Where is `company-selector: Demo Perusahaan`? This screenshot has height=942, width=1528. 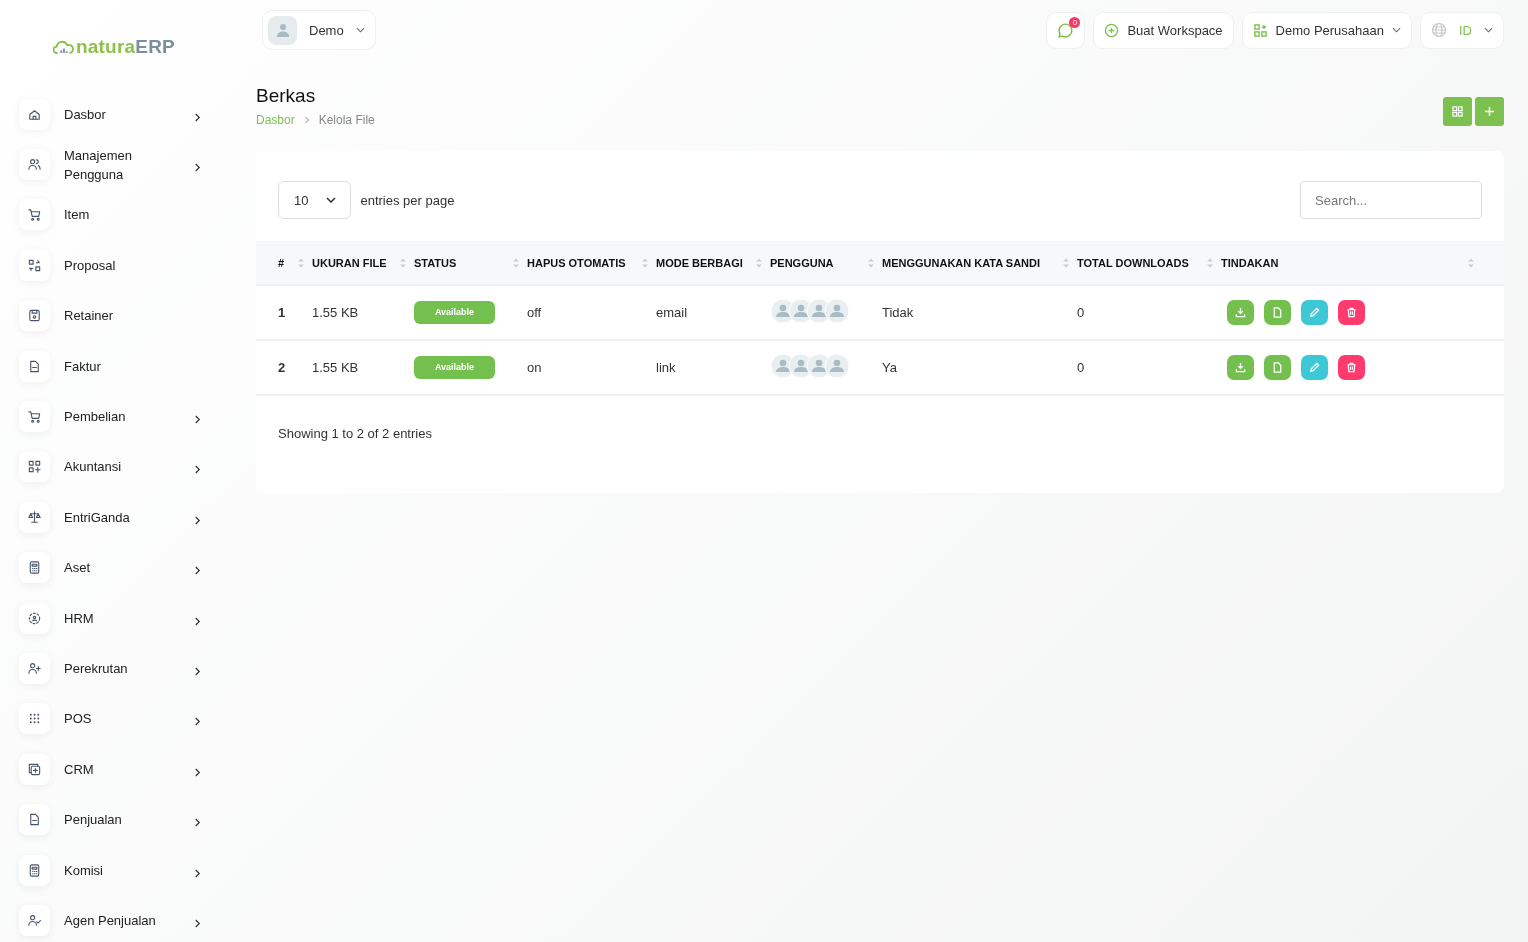 company-selector: Demo Perusahaan is located at coordinates (1326, 30).